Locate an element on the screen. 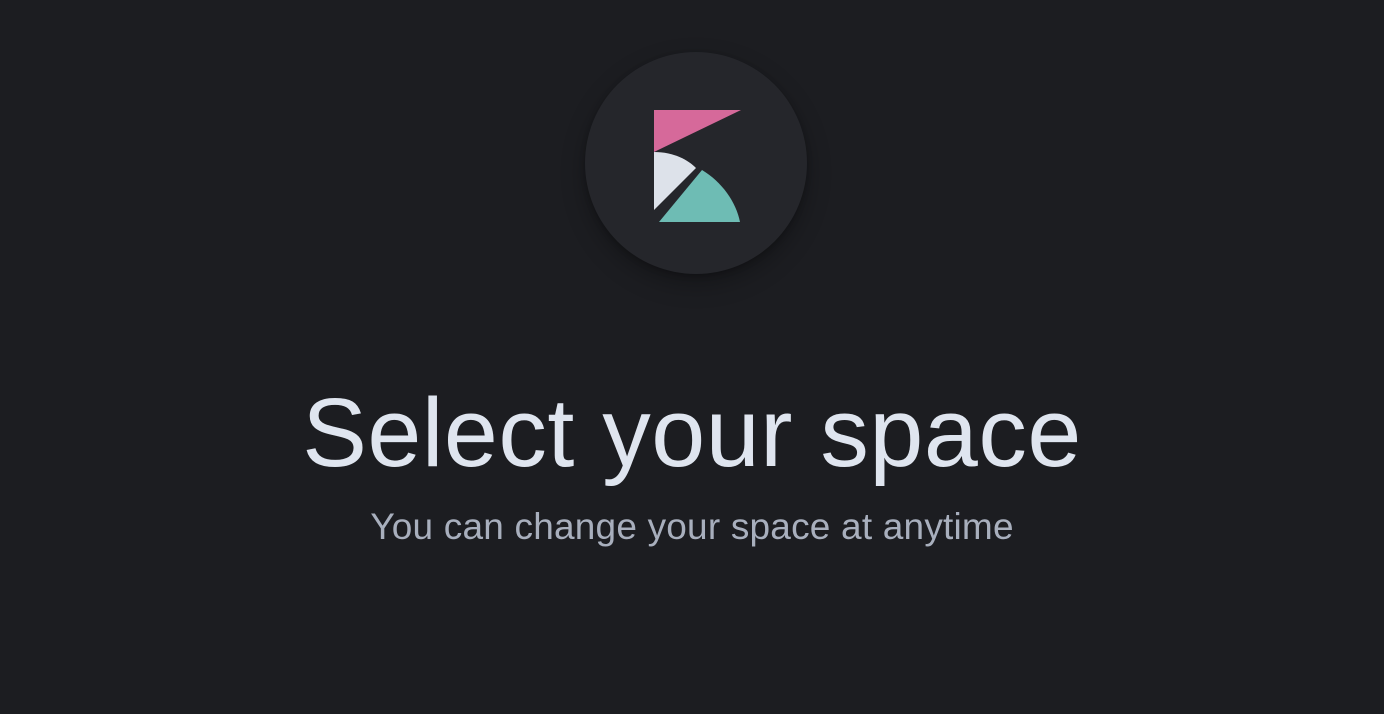 The height and width of the screenshot is (714, 1384). page-title: Select your space is located at coordinates (692, 432).